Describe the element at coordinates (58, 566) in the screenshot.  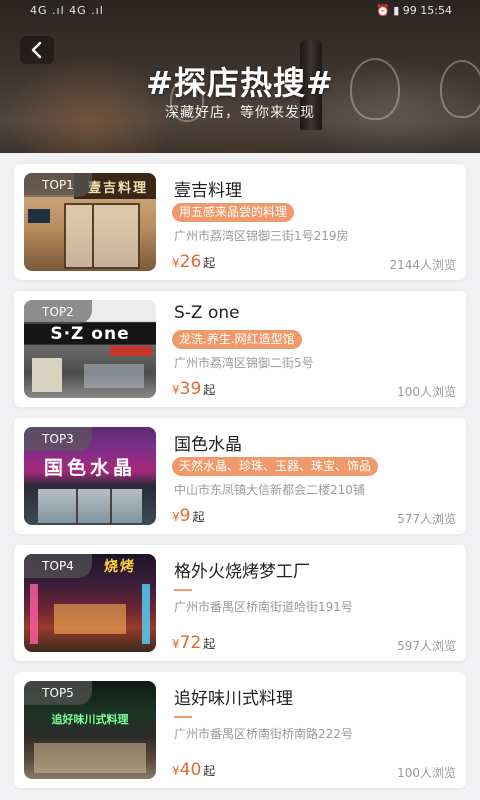
I see `rank-badge: TOP4` at that location.